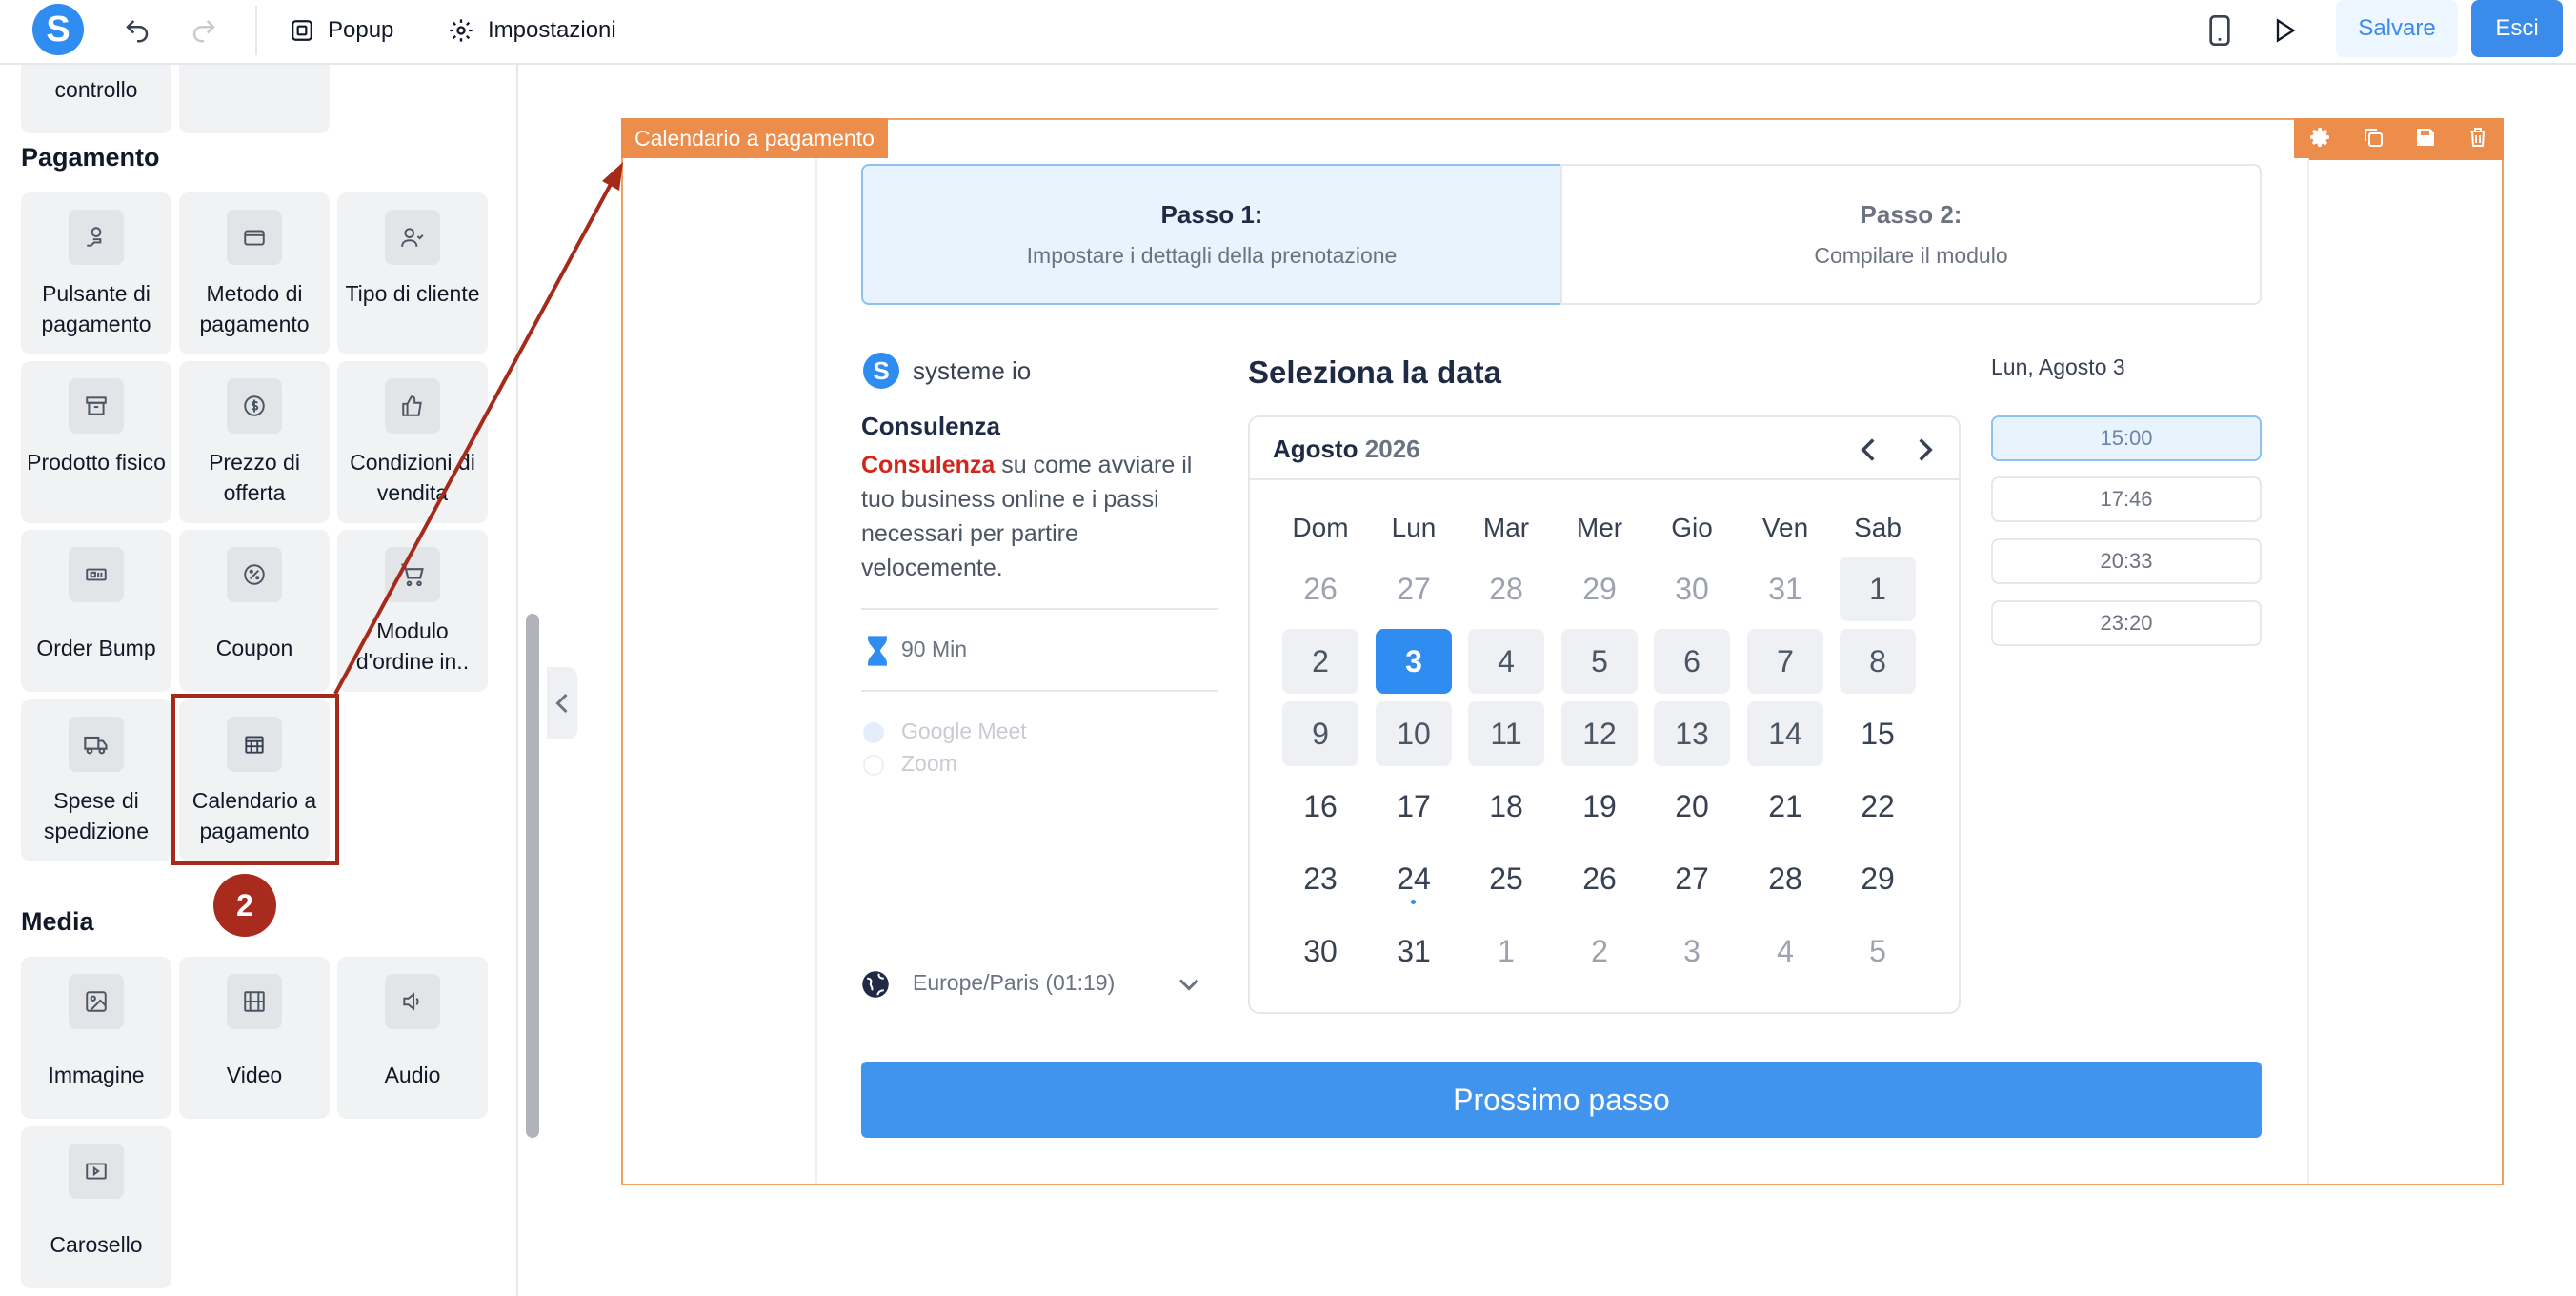  Describe the element at coordinates (613, 176) in the screenshot. I see `annotation-arrow-head` at that location.